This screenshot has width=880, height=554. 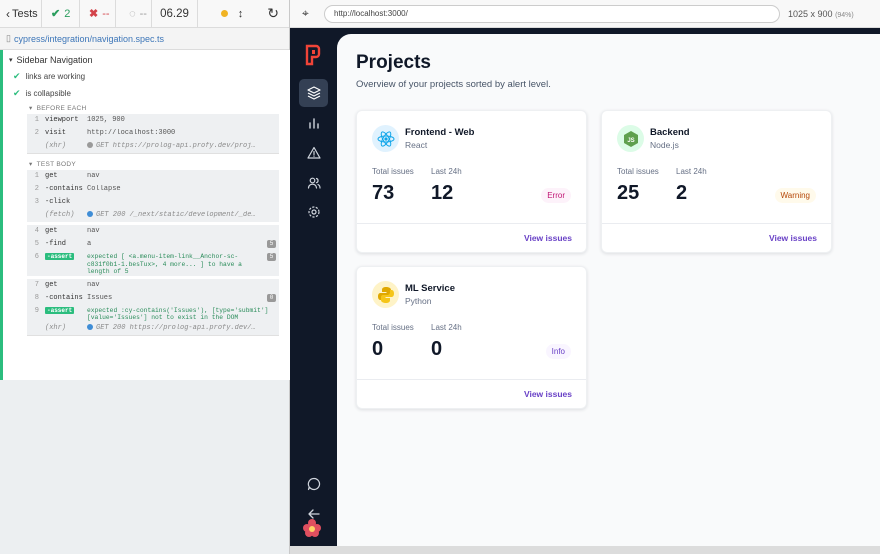 What do you see at coordinates (442, 193) in the screenshot?
I see `last-24h-value: 12` at bounding box center [442, 193].